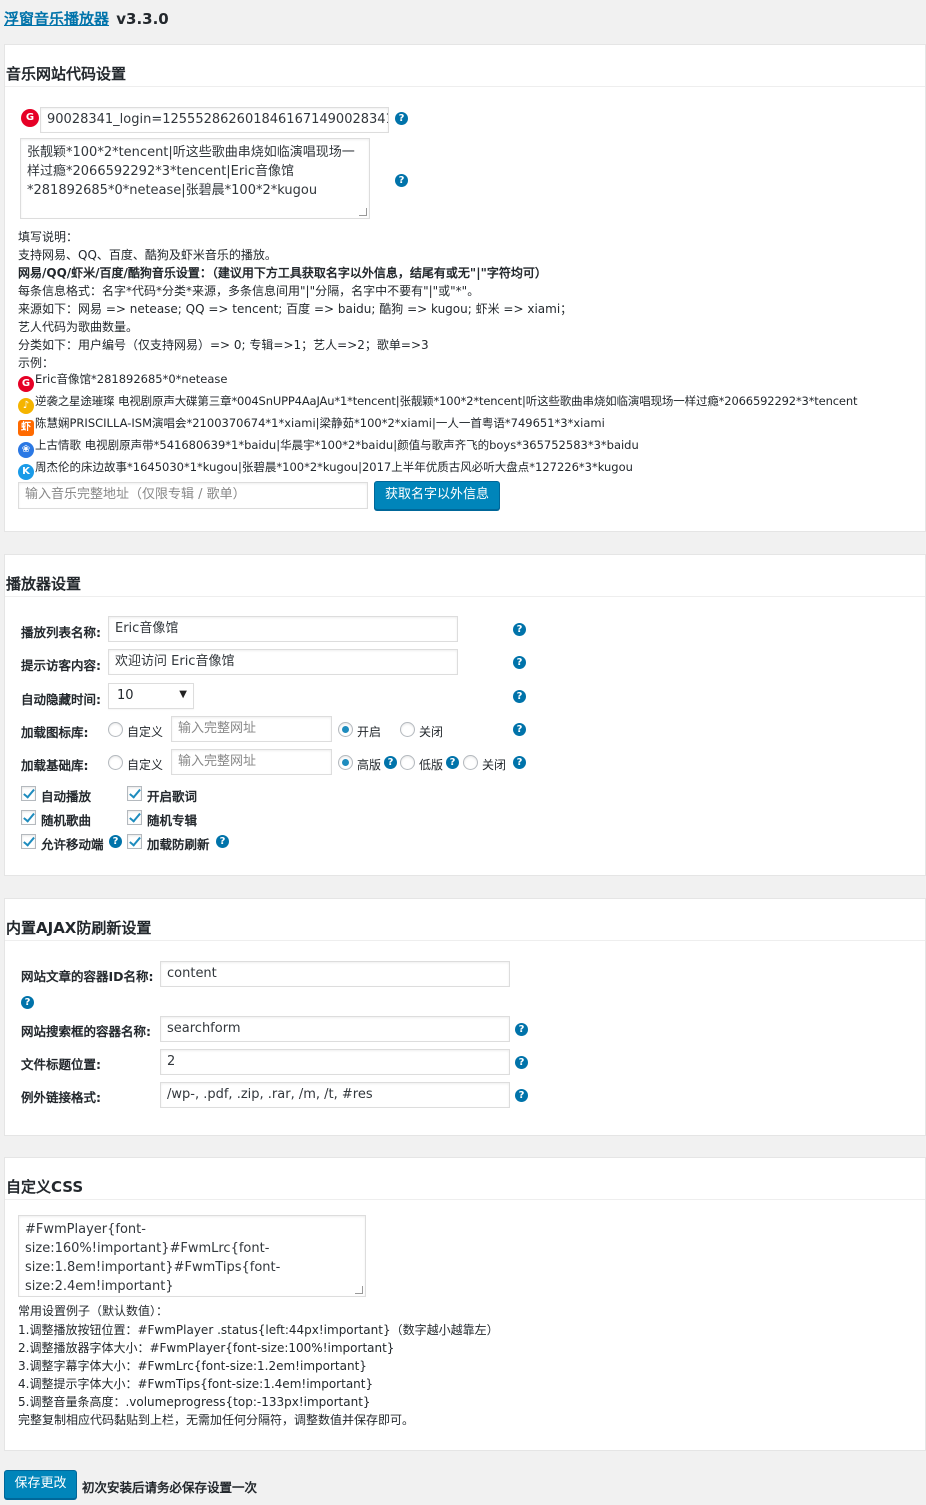 This screenshot has width=926, height=1505. I want to click on baselib-low-label: 低版, so click(431, 765).